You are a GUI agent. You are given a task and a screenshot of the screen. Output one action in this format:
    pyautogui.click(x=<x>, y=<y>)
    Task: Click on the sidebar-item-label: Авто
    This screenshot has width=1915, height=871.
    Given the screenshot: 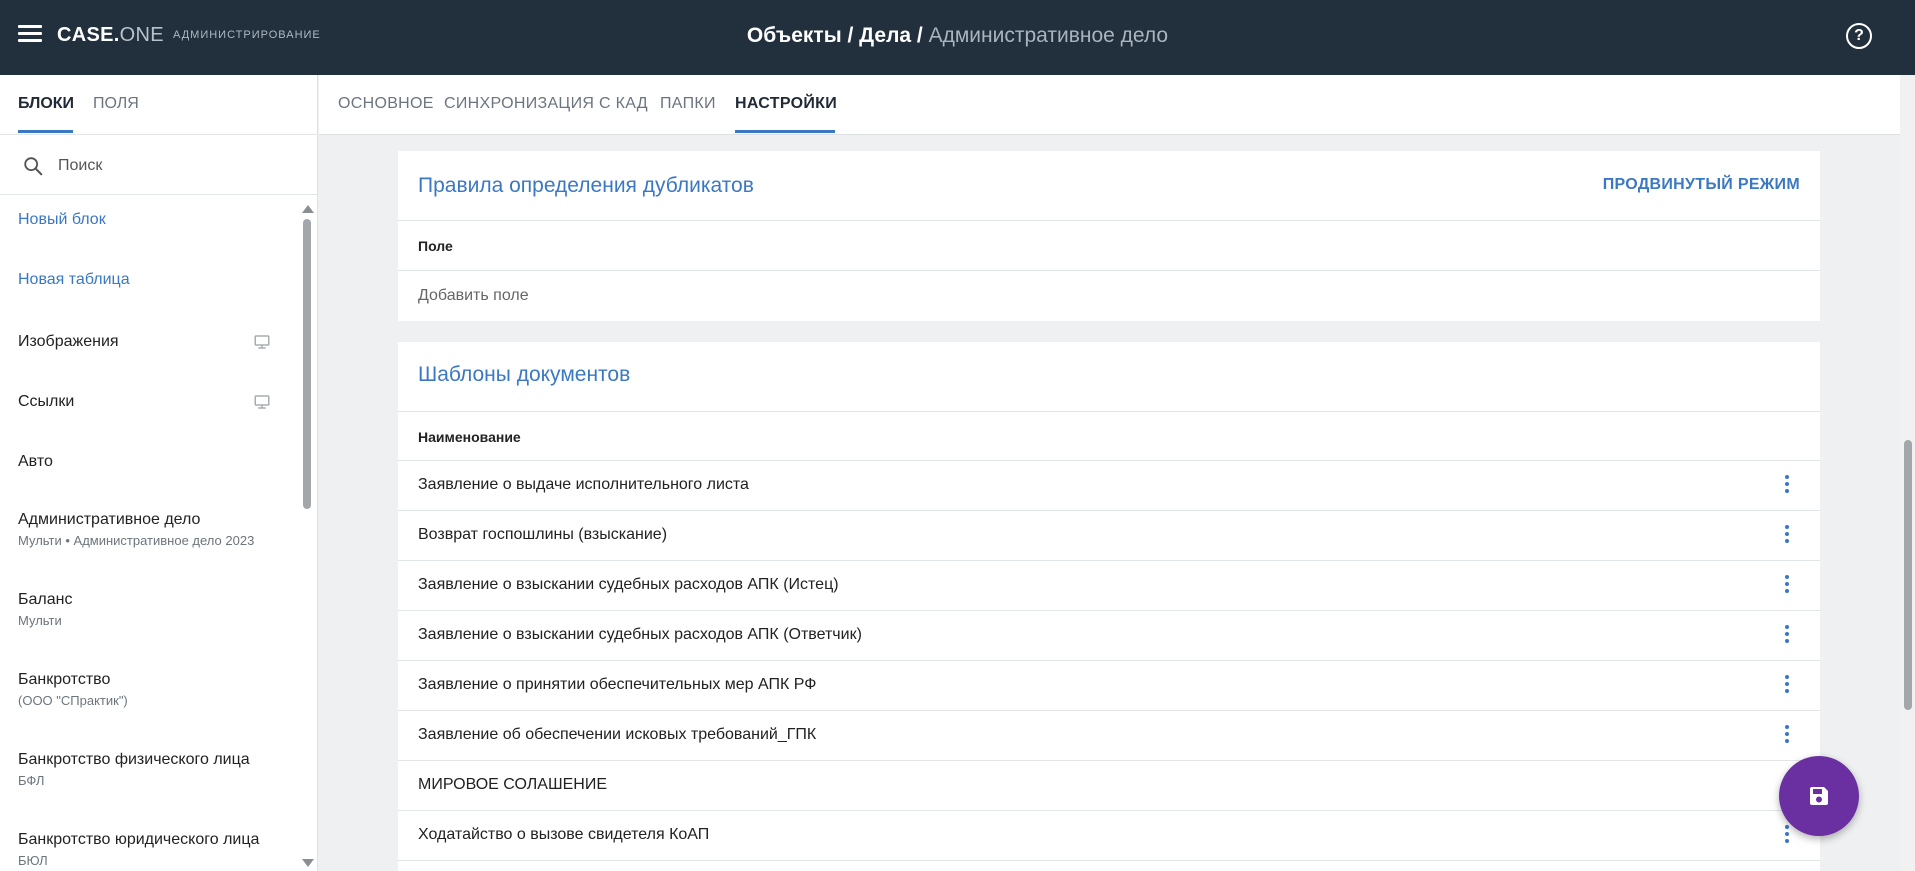 What is the action you would take?
    pyautogui.click(x=35, y=461)
    